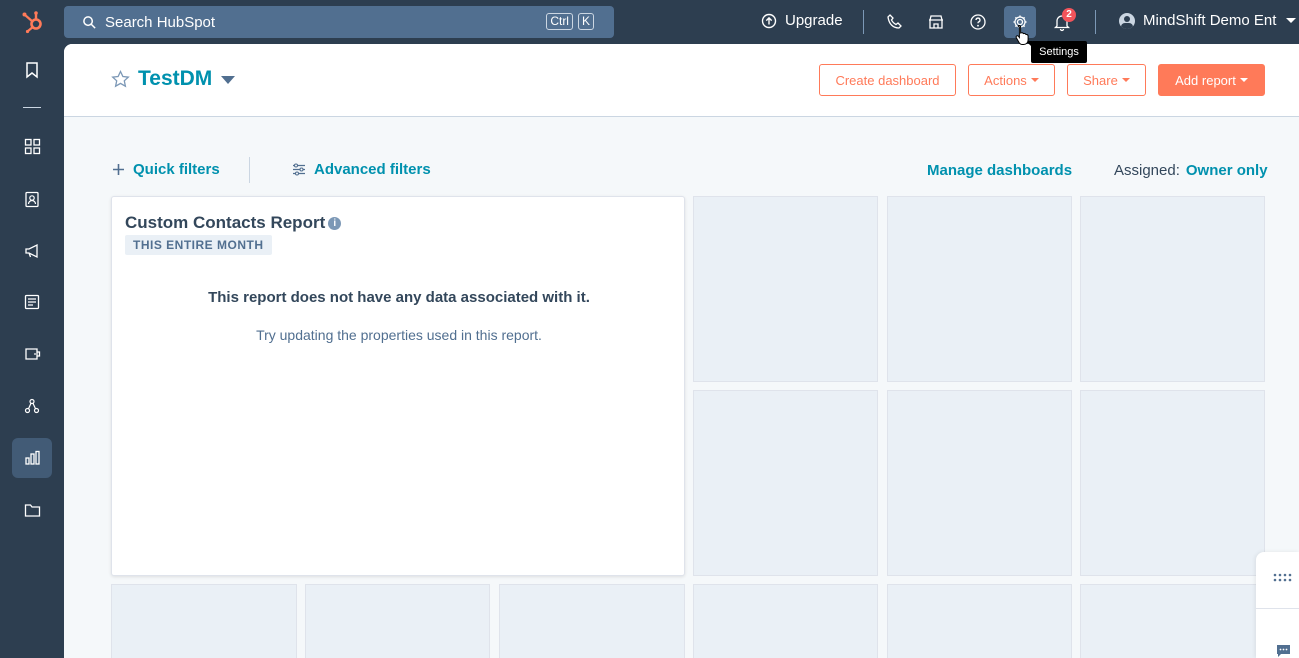 This screenshot has width=1299, height=658. What do you see at coordinates (1056, 52) in the screenshot?
I see `settings-tooltip: Settings` at bounding box center [1056, 52].